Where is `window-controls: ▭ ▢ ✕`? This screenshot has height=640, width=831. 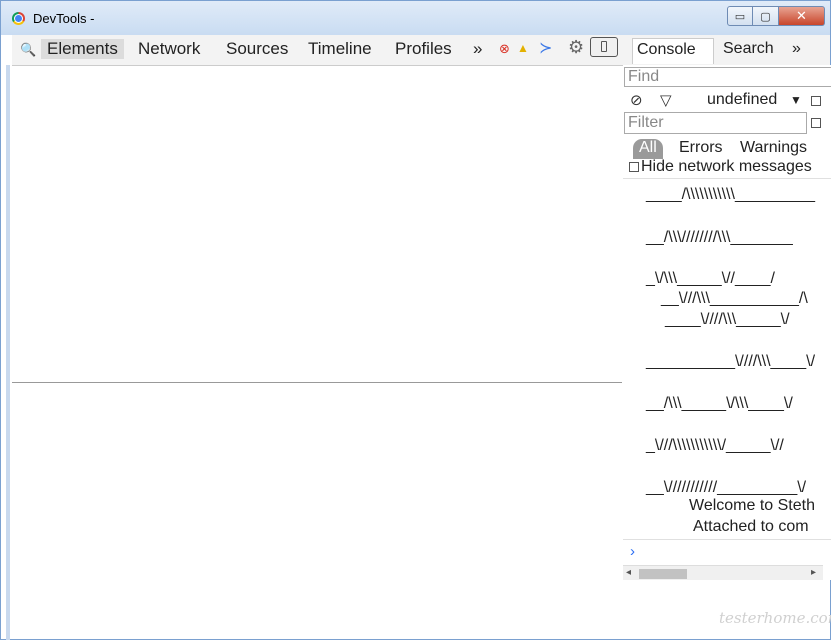 window-controls: ▭ ▢ ✕ is located at coordinates (776, 16).